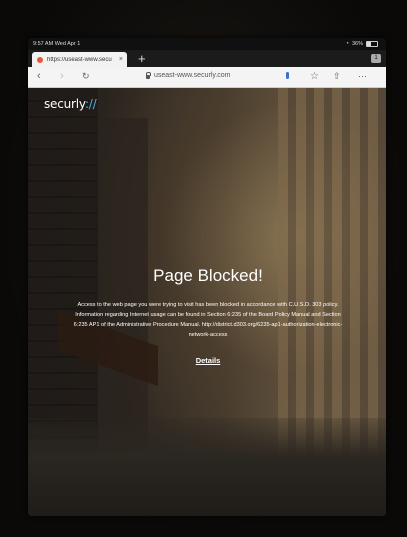  I want to click on browser-toolbar: ‹ › ↻ useast-www.securly.com ☆ ⇧ ⋯, so click(207, 77).